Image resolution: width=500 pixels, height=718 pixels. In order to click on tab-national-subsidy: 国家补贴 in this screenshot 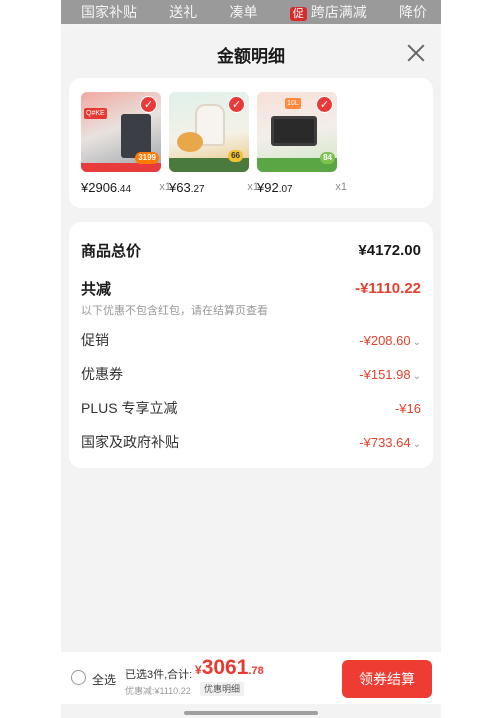, I will do `click(109, 12)`.